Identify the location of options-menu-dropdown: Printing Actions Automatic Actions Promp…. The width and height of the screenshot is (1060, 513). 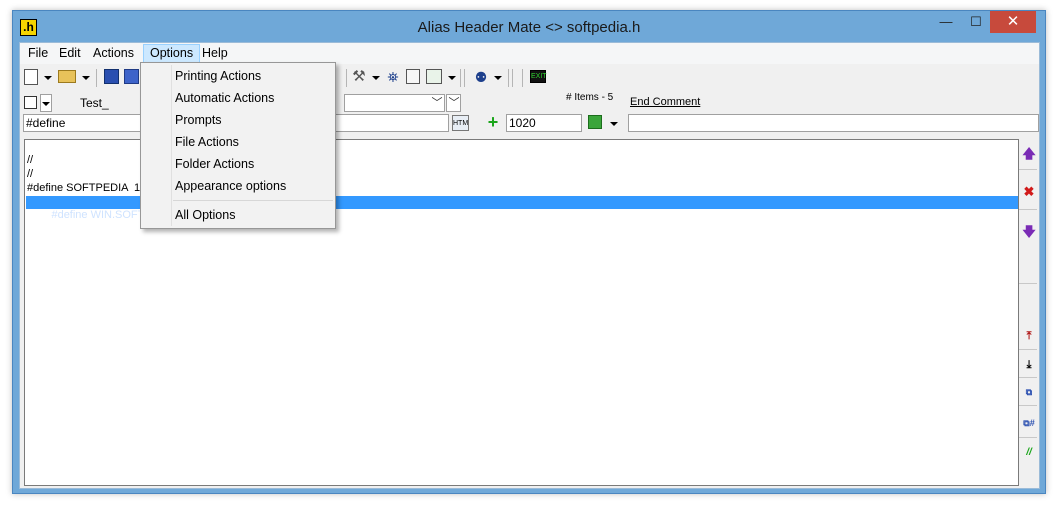
(238, 145).